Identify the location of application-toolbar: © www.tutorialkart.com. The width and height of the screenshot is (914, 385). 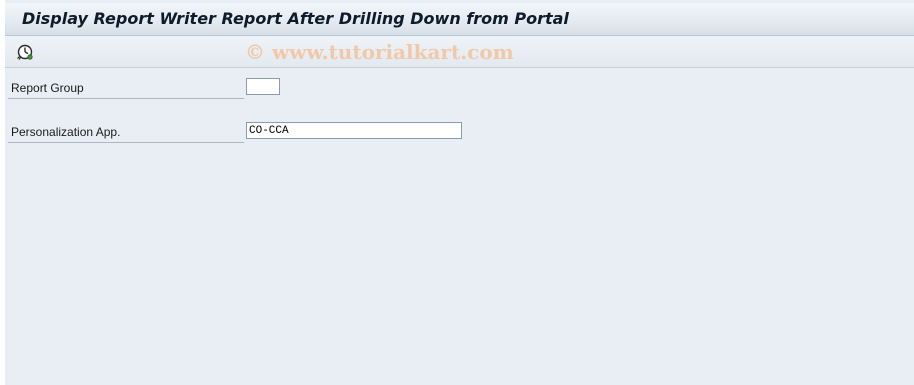
(459, 52).